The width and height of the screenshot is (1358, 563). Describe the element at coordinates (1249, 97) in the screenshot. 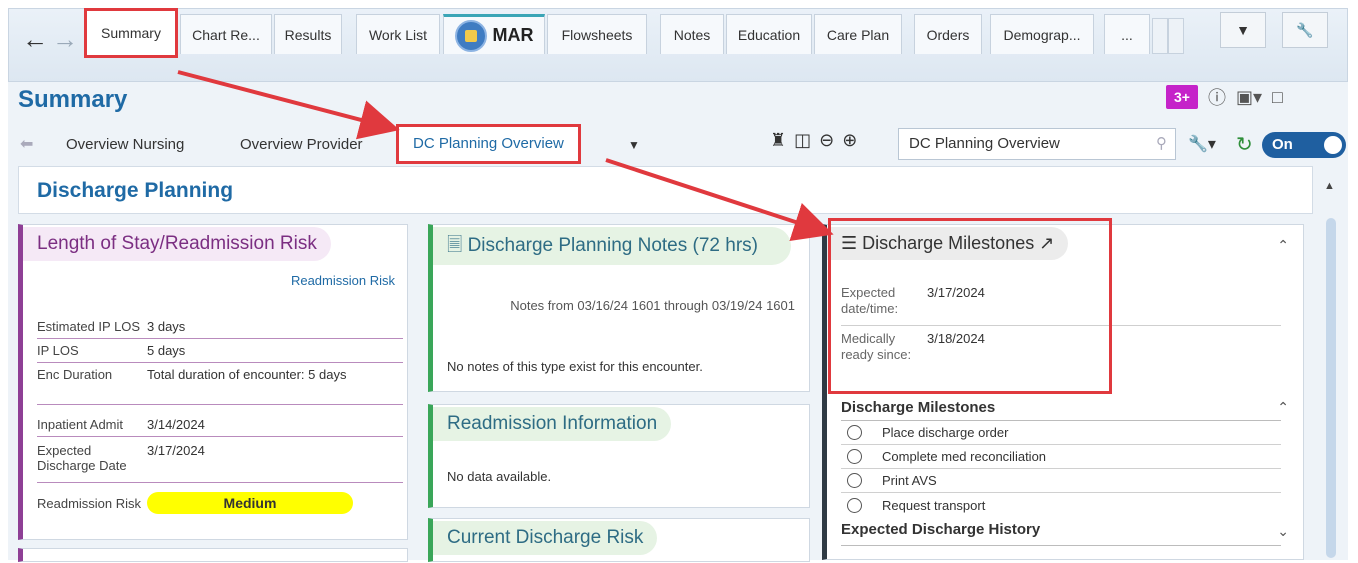

I see `layout-icon: ▣▾` at that location.